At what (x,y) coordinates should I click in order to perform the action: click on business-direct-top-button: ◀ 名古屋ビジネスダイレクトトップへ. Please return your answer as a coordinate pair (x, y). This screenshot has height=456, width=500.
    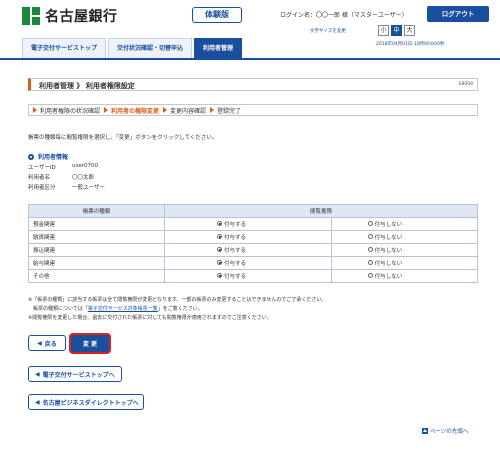
    Looking at the image, I should click on (86, 402).